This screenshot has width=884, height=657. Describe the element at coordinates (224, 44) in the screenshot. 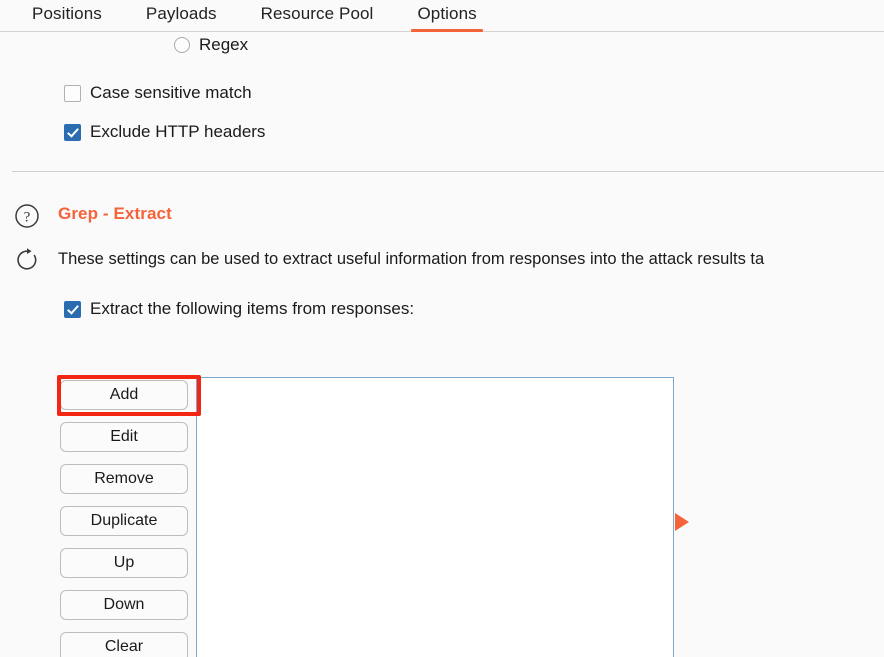

I see `regex-radio-label: Regex` at that location.